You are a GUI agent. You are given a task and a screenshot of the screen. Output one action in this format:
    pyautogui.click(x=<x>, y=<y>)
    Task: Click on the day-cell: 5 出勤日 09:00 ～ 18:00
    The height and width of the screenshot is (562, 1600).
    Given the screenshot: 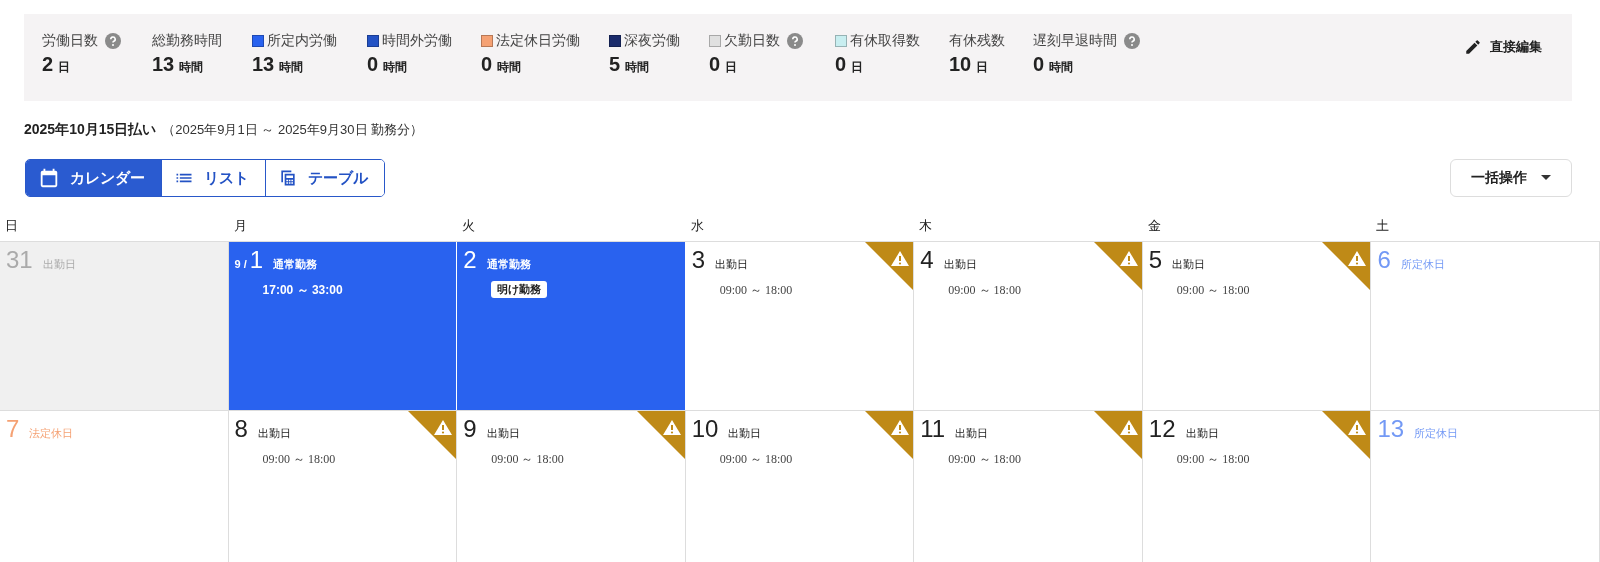 What is the action you would take?
    pyautogui.click(x=1257, y=326)
    